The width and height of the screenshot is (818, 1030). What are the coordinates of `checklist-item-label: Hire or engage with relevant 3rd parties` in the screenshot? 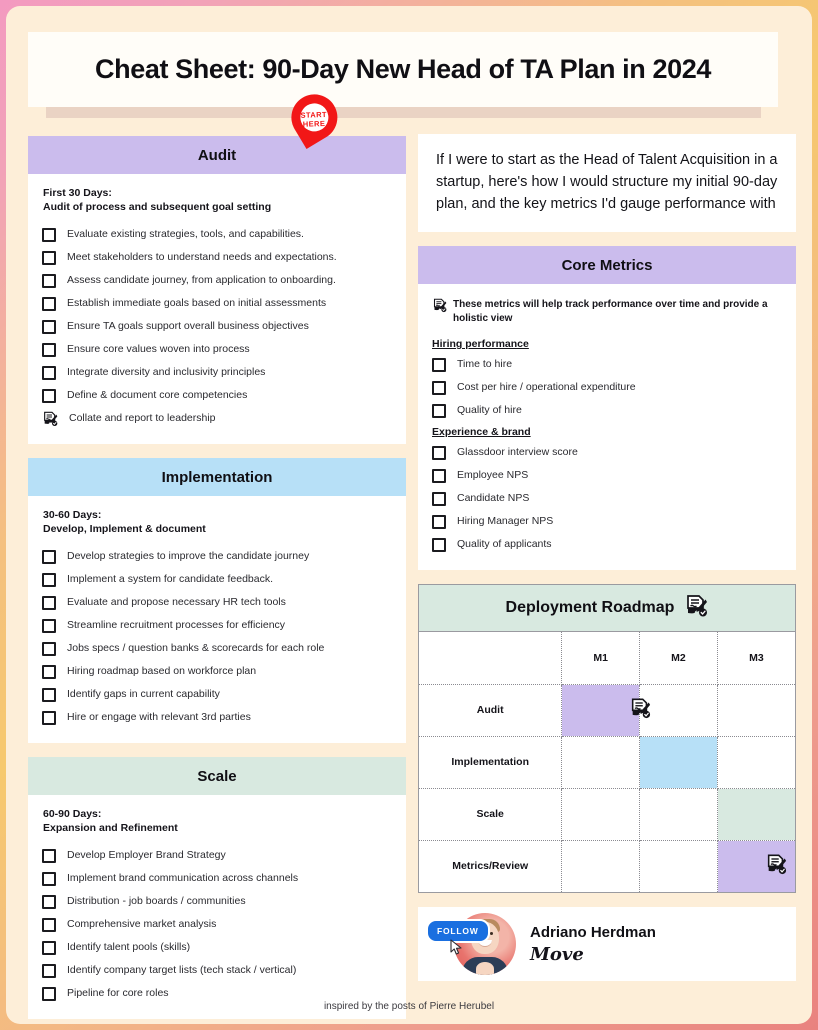 It's located at (159, 717).